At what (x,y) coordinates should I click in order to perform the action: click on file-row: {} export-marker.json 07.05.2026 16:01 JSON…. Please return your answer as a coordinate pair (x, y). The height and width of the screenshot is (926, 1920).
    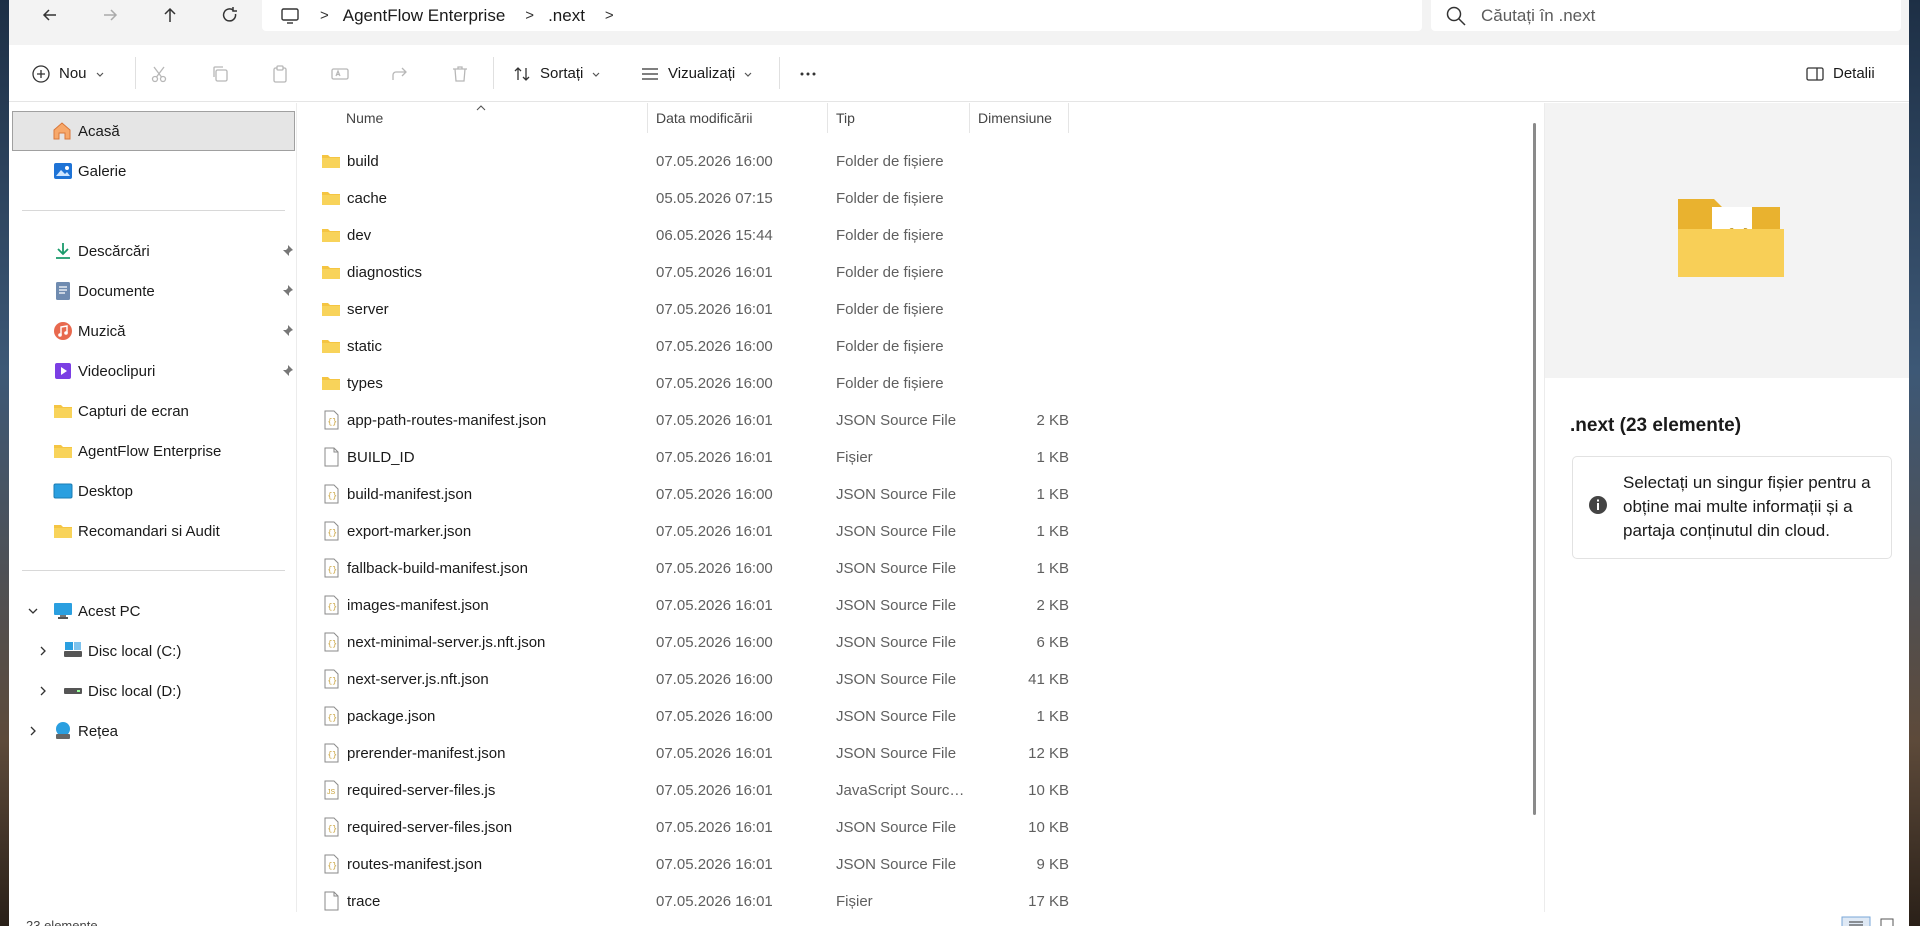
    Looking at the image, I should click on (898, 531).